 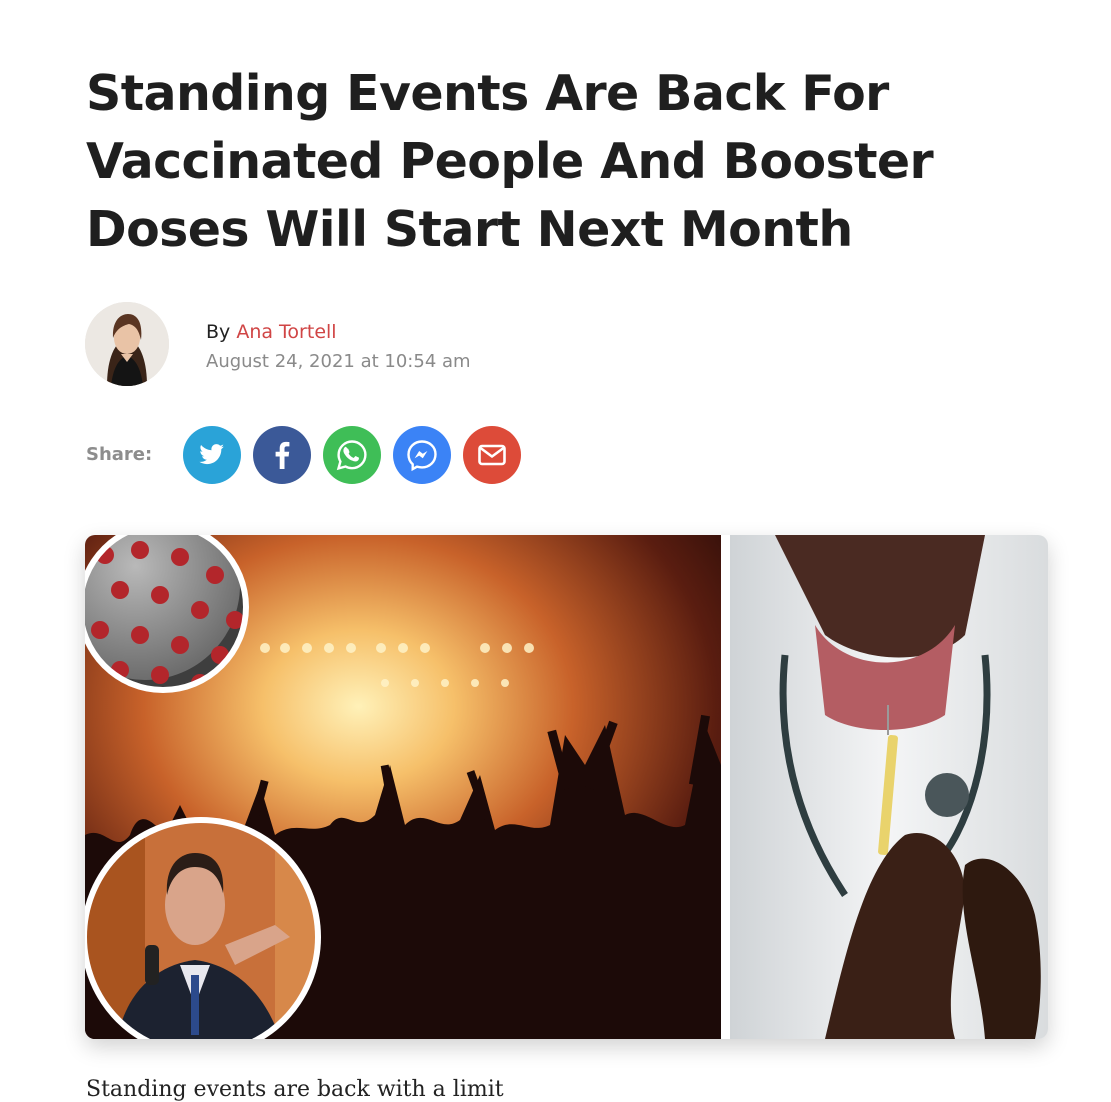 I want to click on messenger-bolt-icon, so click(x=422, y=455).